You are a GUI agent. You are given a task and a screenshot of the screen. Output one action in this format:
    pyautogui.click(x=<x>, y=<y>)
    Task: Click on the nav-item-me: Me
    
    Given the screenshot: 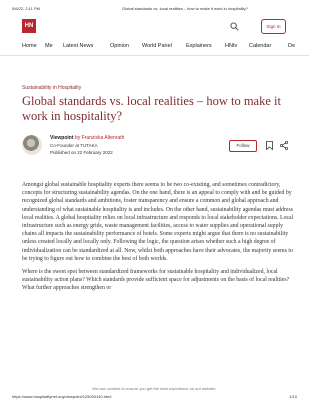 What is the action you would take?
    pyautogui.click(x=49, y=46)
    